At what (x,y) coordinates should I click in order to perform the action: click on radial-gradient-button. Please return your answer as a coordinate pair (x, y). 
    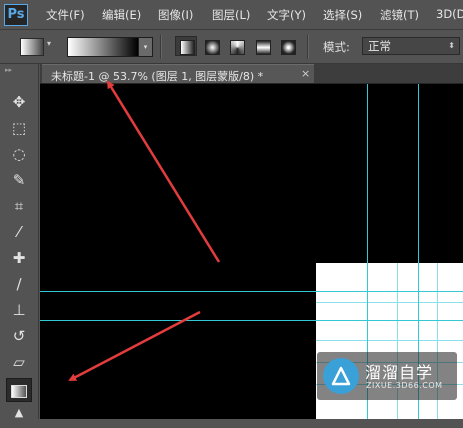
    Looking at the image, I should click on (211, 46).